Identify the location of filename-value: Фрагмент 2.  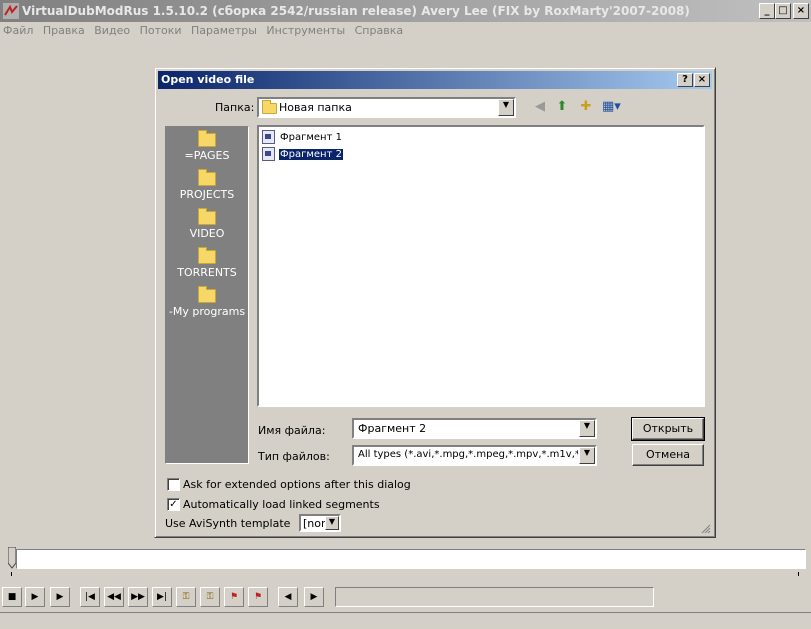
(392, 428).